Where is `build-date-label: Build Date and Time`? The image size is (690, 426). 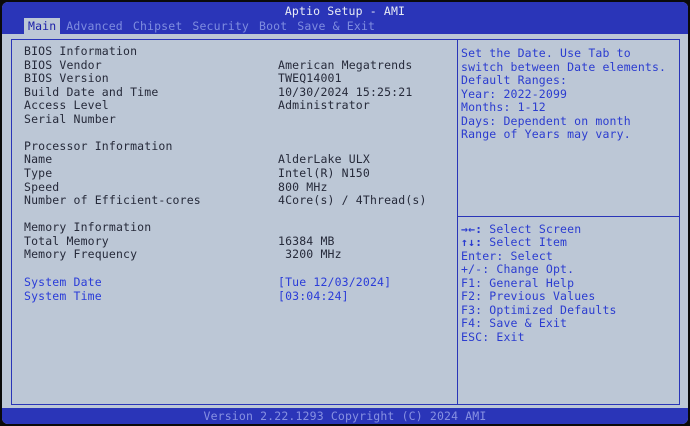 build-date-label: Build Date and Time is located at coordinates (91, 92).